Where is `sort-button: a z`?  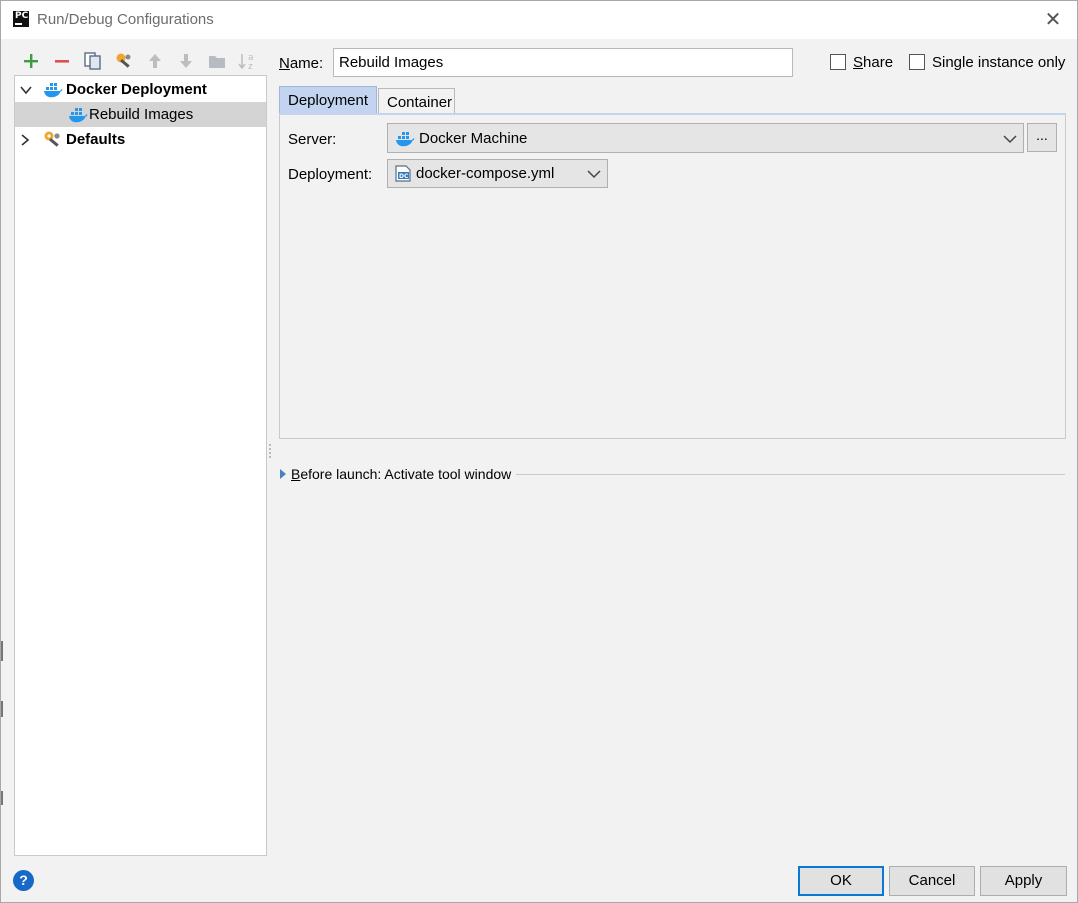 sort-button: a z is located at coordinates (247, 61).